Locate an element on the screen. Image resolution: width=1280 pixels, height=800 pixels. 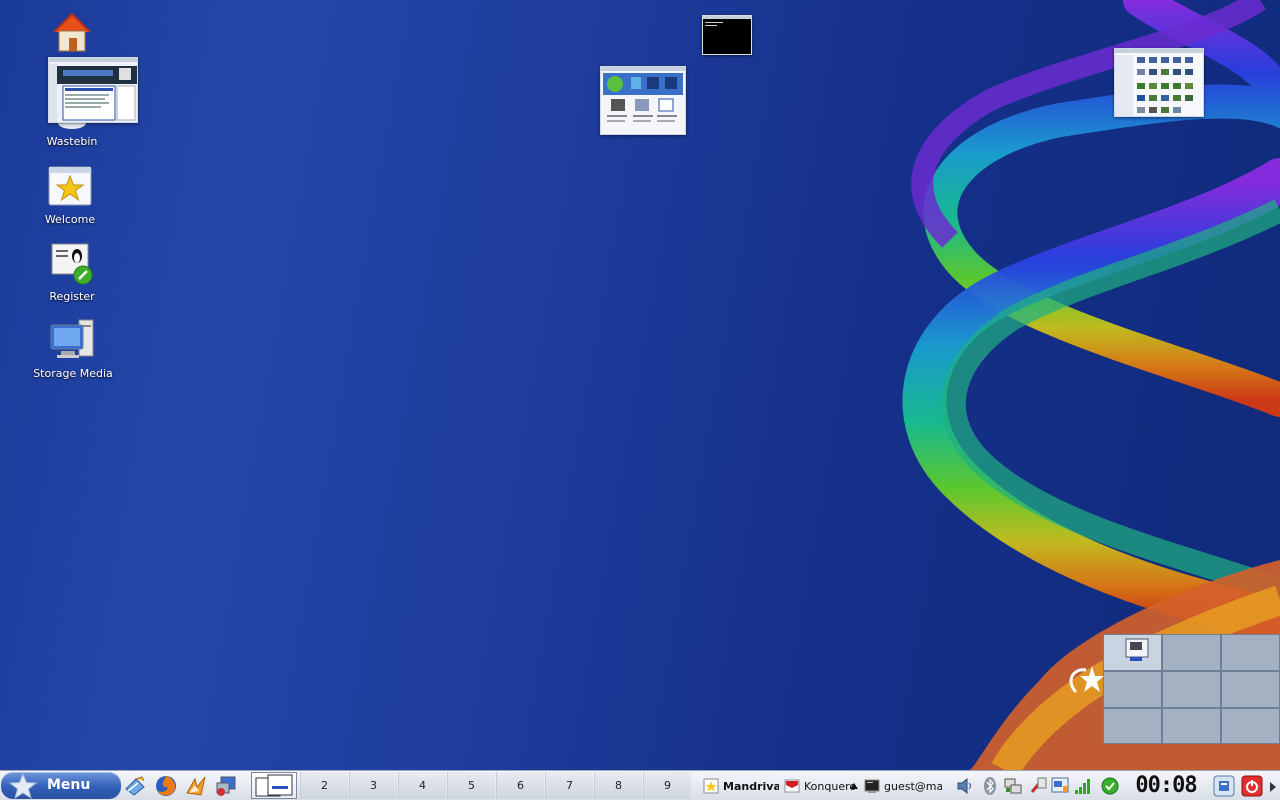
register-desktop-icon: Register is located at coordinates (72, 271).